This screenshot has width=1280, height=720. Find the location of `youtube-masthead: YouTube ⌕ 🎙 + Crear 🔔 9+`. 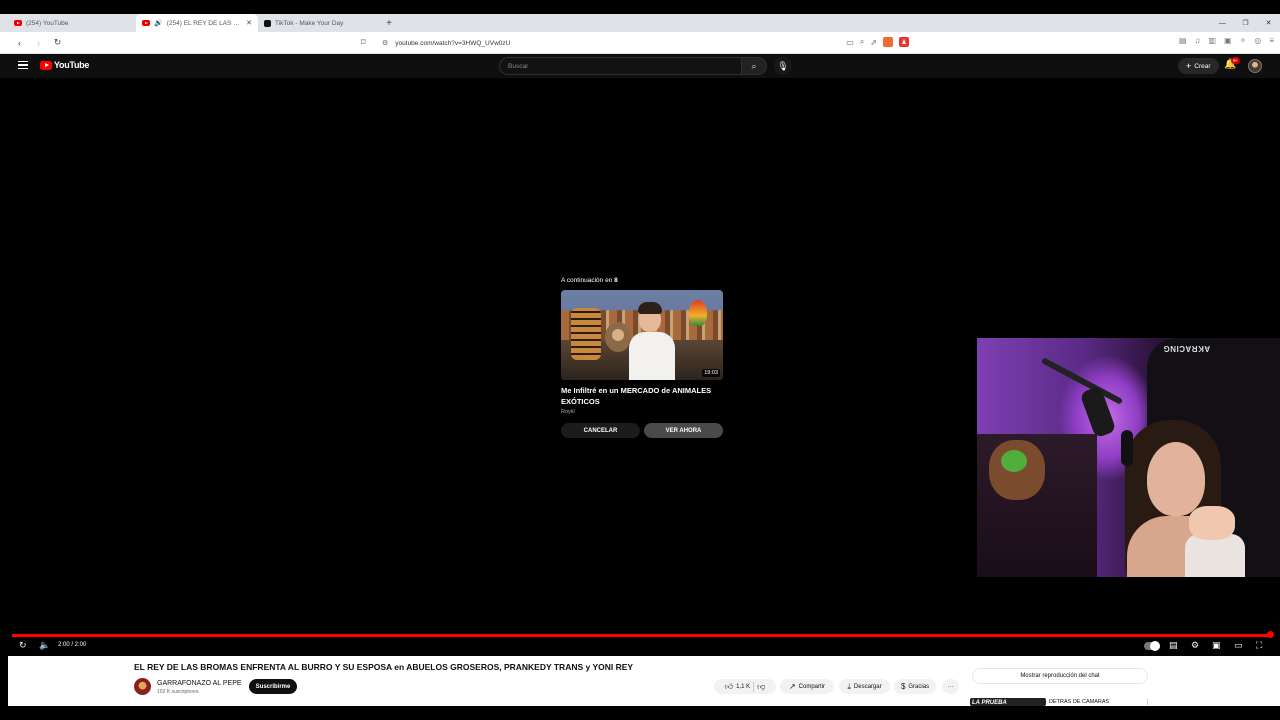

youtube-masthead: YouTube ⌕ 🎙 + Crear 🔔 9+ is located at coordinates (640, 66).